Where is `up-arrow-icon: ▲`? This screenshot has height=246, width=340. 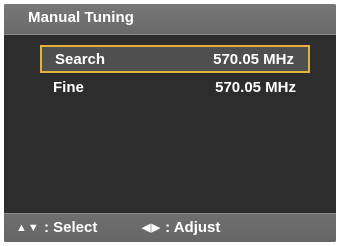 up-arrow-icon: ▲ is located at coordinates (21, 228).